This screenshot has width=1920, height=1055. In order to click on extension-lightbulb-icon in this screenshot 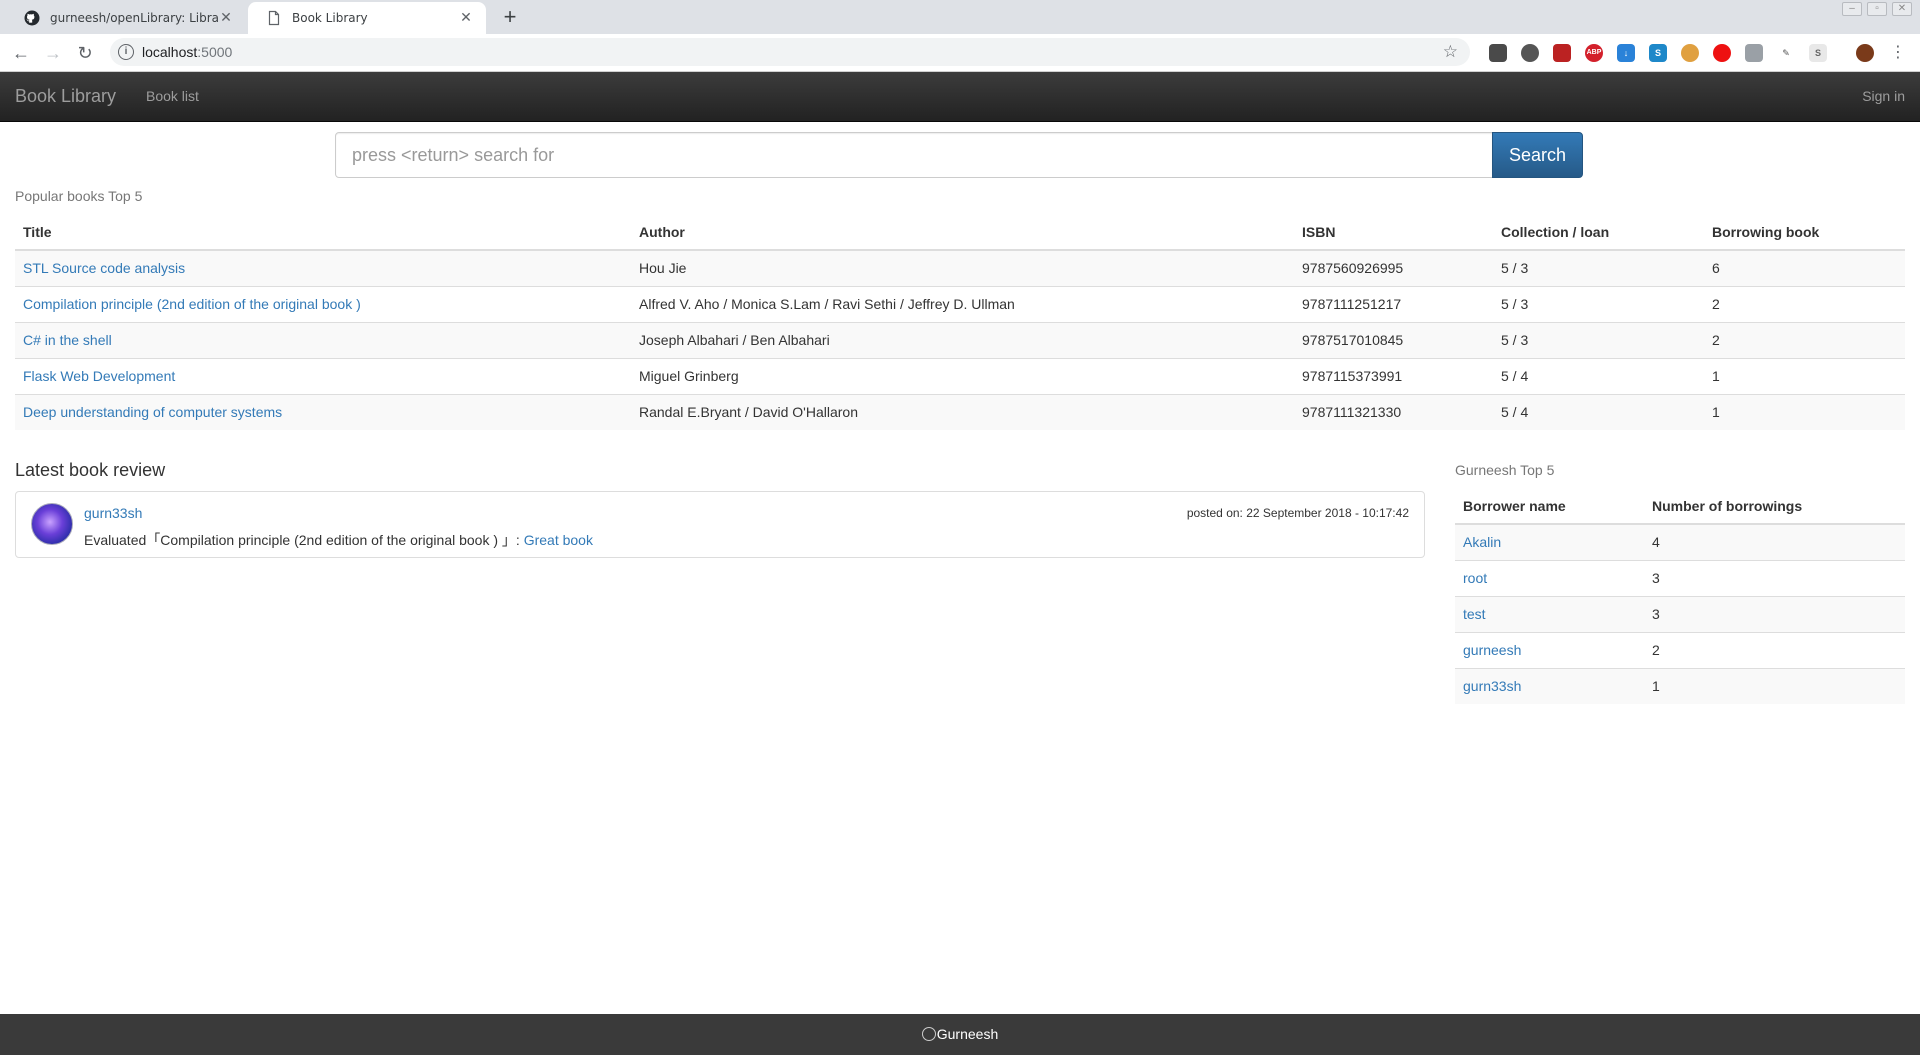, I will do `click(1530, 53)`.